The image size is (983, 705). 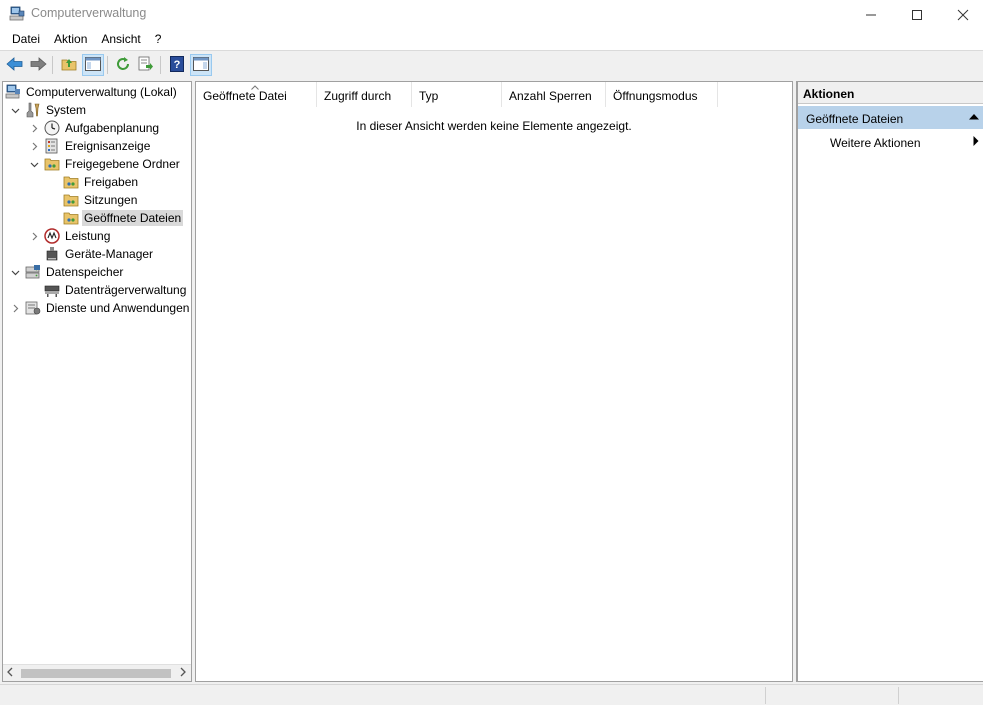 What do you see at coordinates (364, 94) in the screenshot?
I see `column-header-zugriff-durch: Zugriff durch` at bounding box center [364, 94].